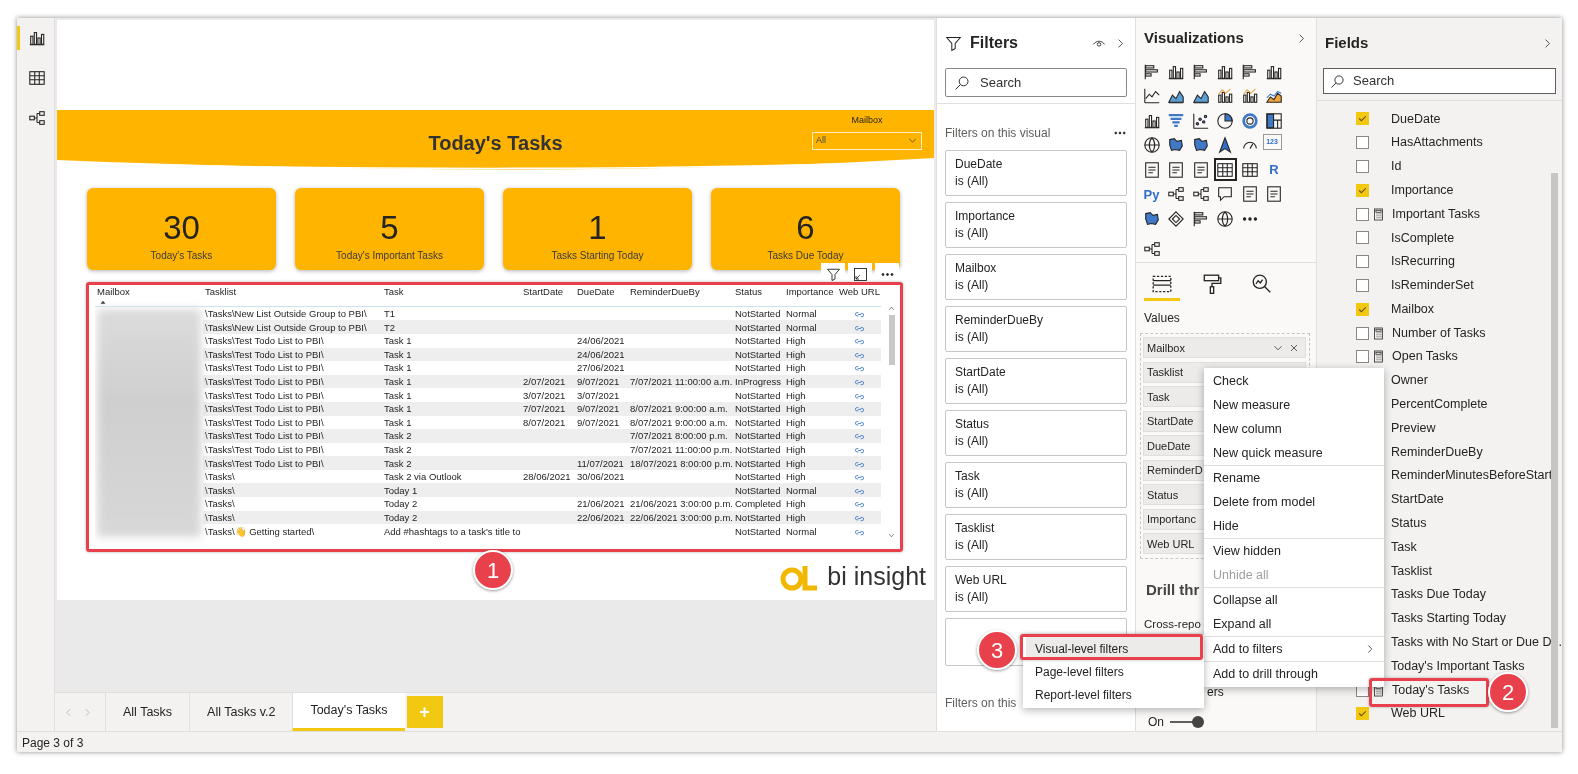  Describe the element at coordinates (876, 576) in the screenshot. I see `logo-text: bi insight` at that location.